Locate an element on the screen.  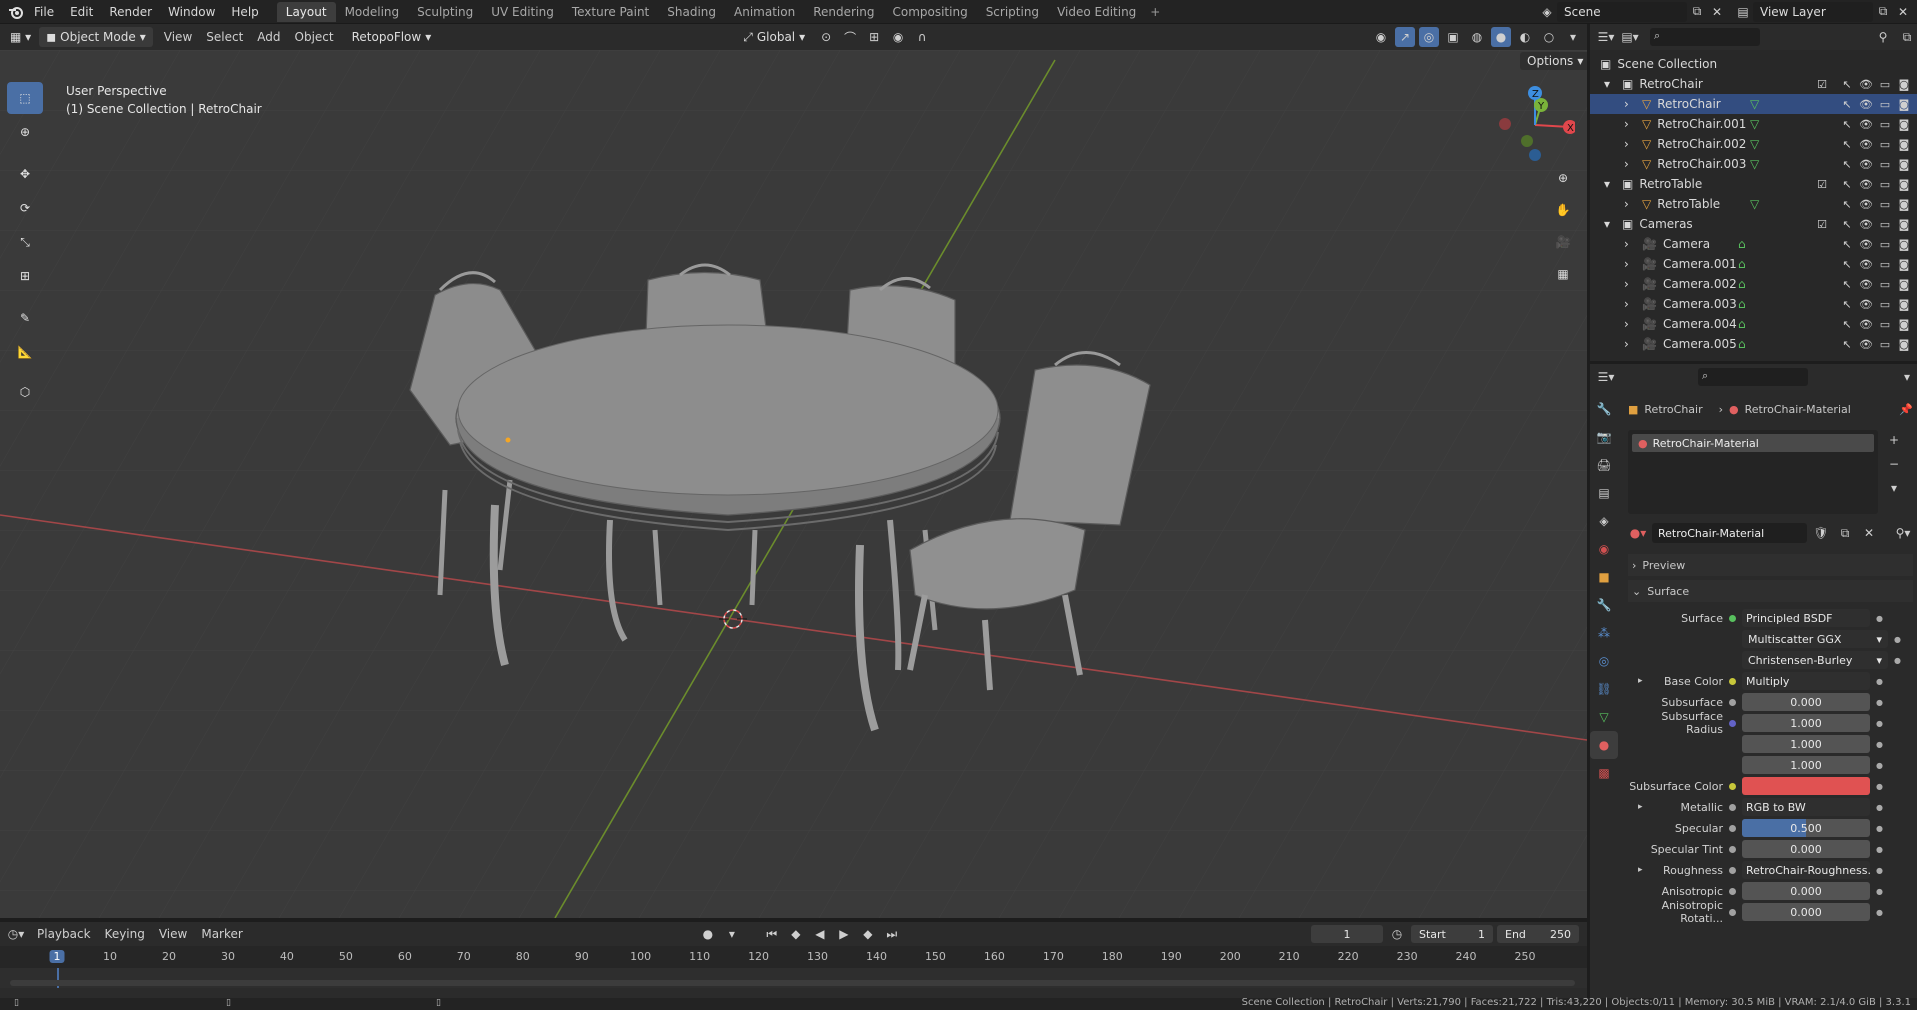
material-name-field: RetroChair-Material is located at coordinates (1729, 533).